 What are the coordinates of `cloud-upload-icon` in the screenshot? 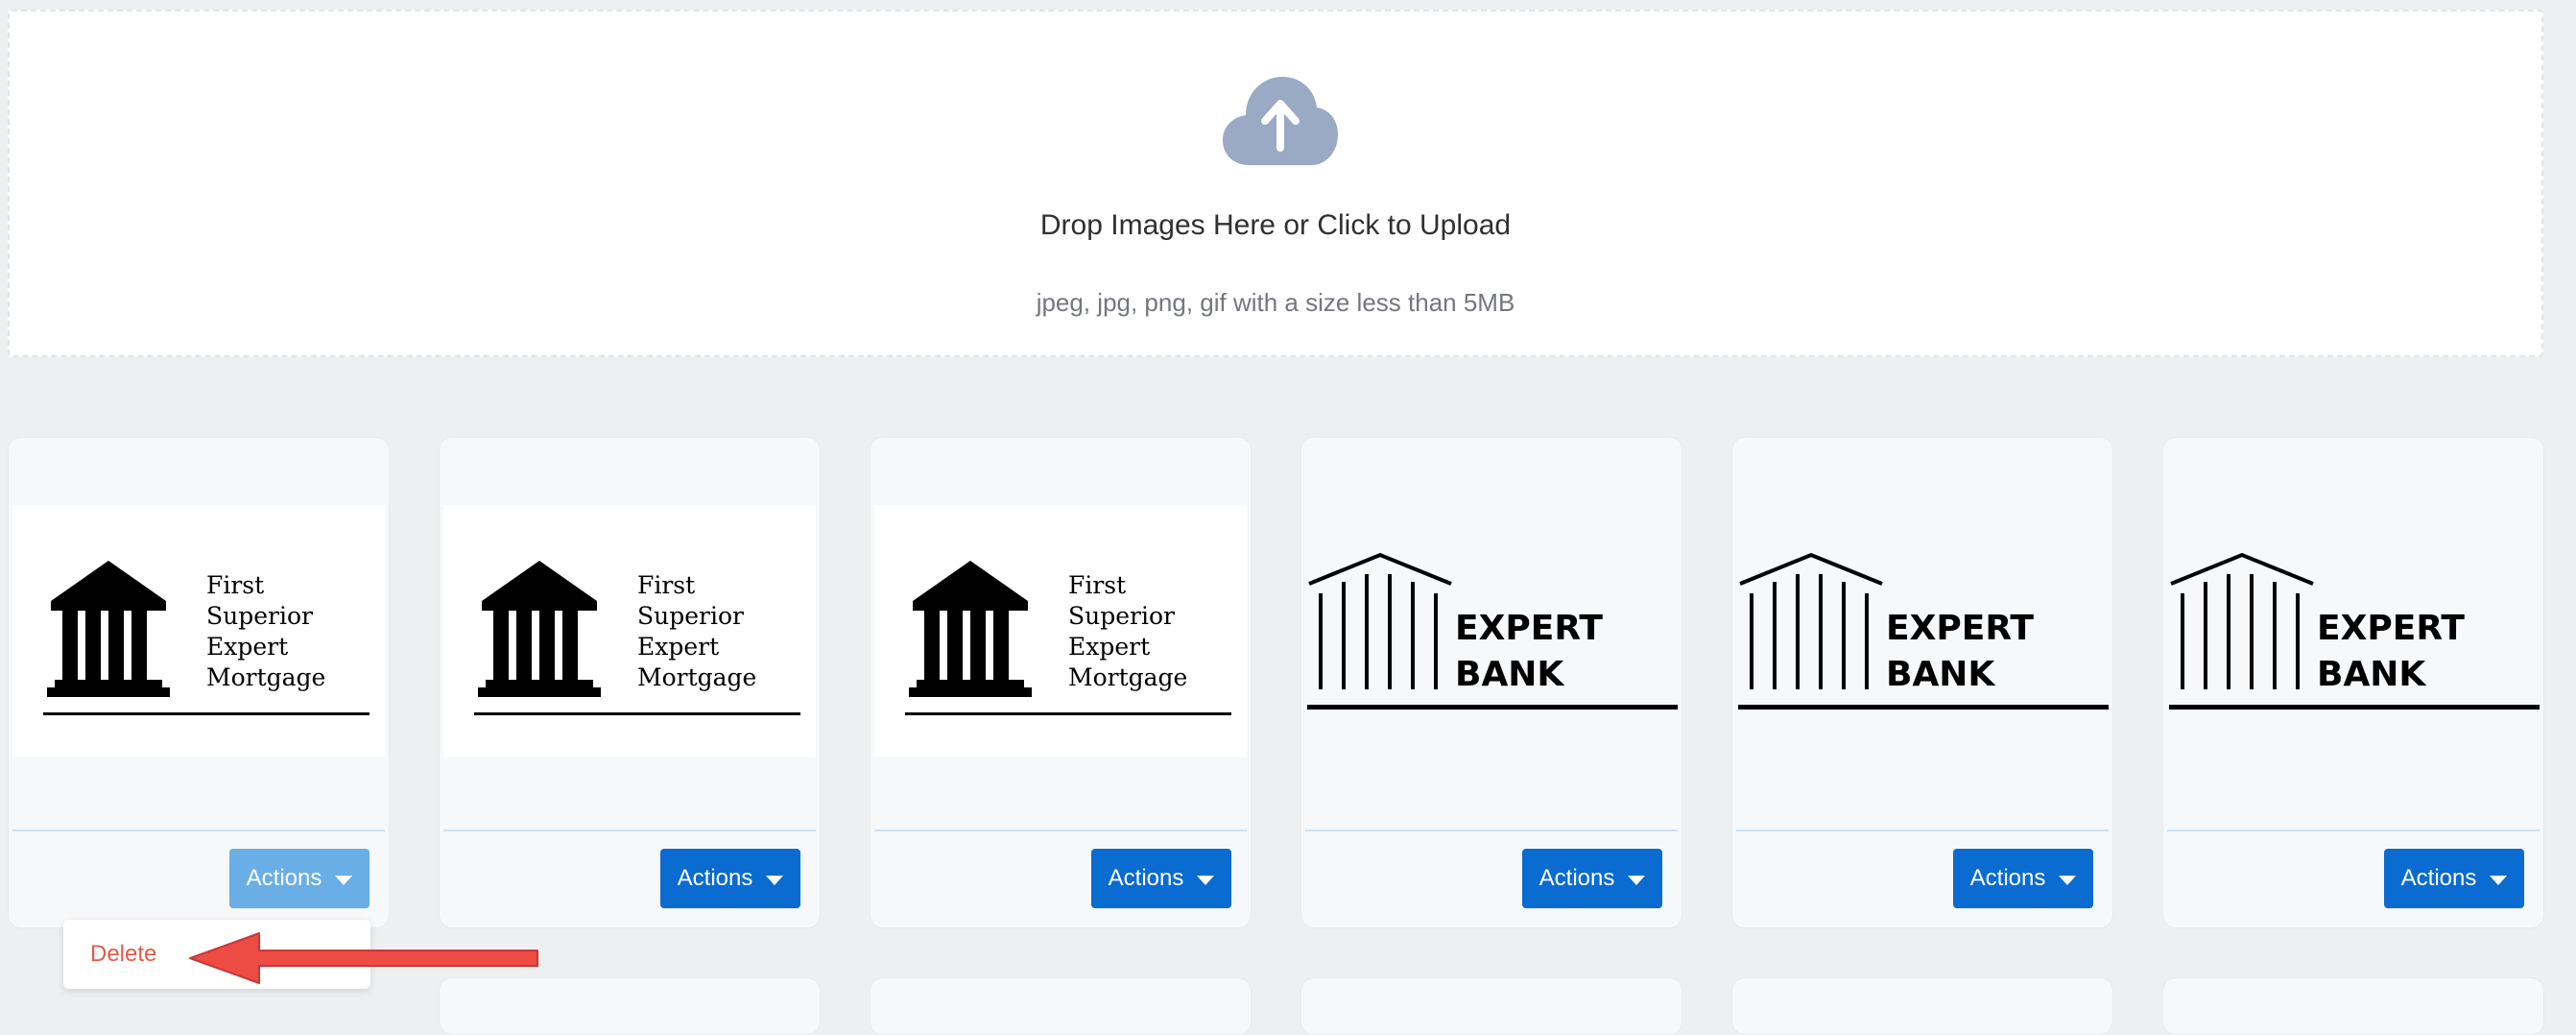 It's located at (1280, 121).